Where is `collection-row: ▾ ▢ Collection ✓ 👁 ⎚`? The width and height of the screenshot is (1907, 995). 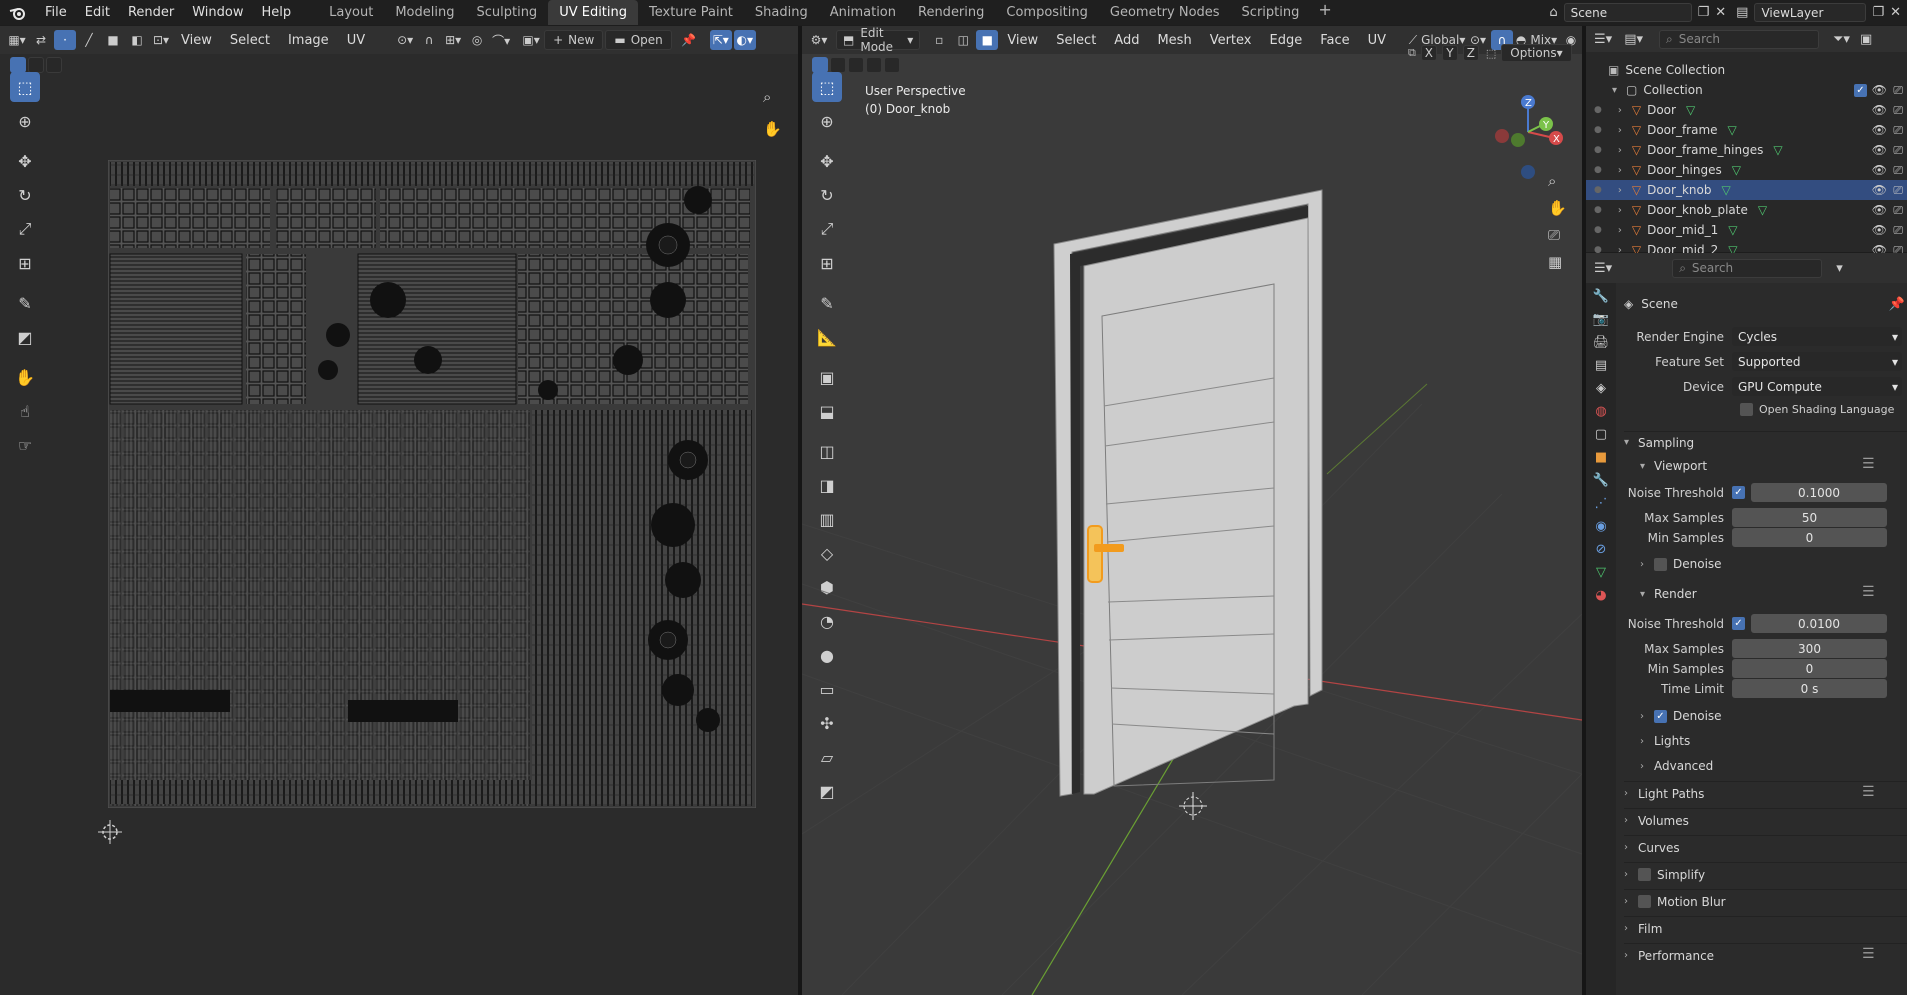 collection-row: ▾ ▢ Collection ✓ 👁 ⎚ is located at coordinates (1746, 90).